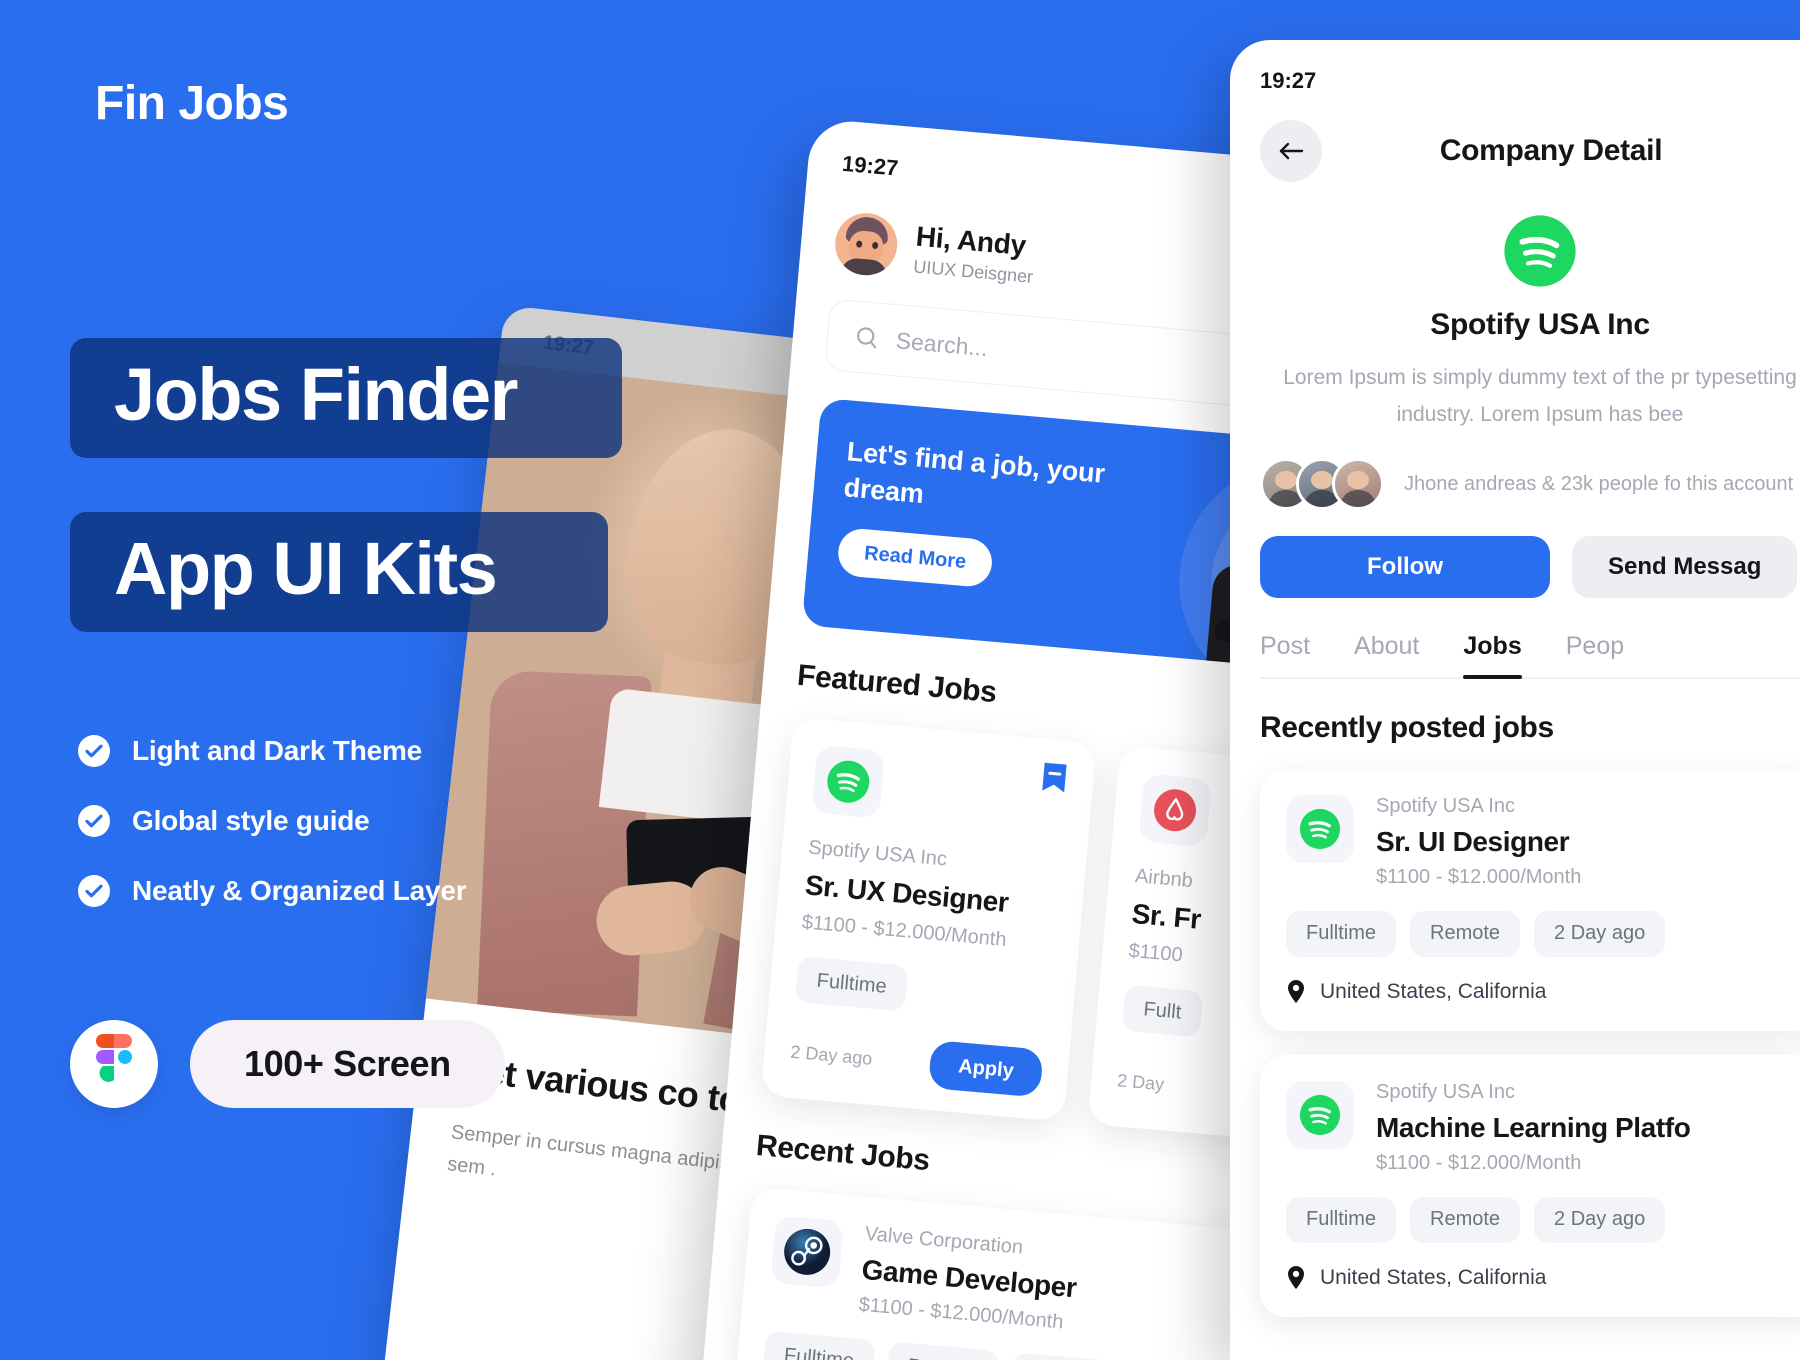 This screenshot has height=1360, width=1800. Describe the element at coordinates (1551, 150) in the screenshot. I see `page-title: Company Detail` at that location.